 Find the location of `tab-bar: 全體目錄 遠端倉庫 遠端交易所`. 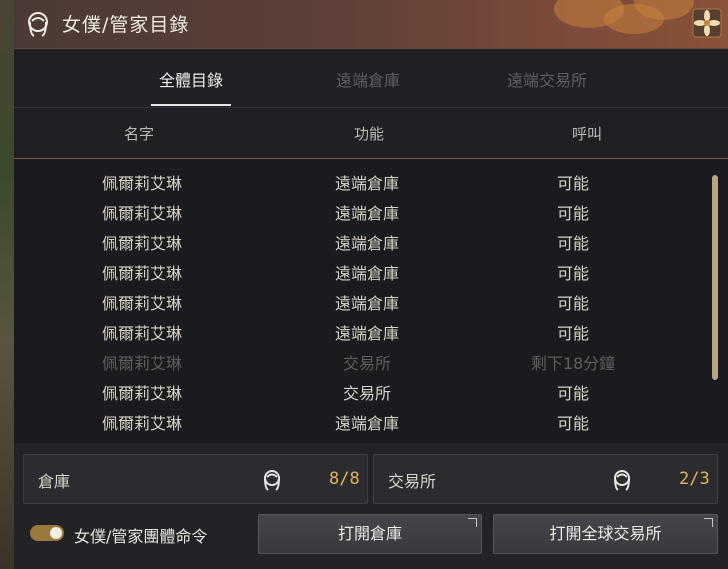

tab-bar: 全體目錄 遠端倉庫 遠端交易所 is located at coordinates (371, 78).